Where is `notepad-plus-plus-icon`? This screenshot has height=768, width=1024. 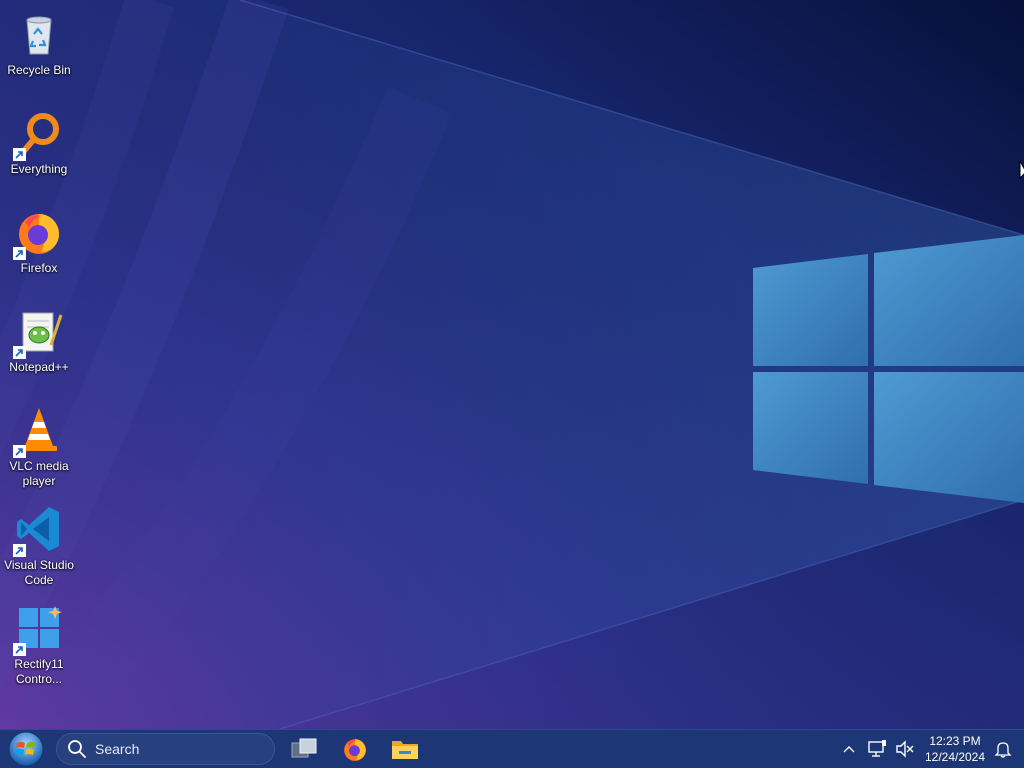
notepad-plus-plus-icon is located at coordinates (38, 333).